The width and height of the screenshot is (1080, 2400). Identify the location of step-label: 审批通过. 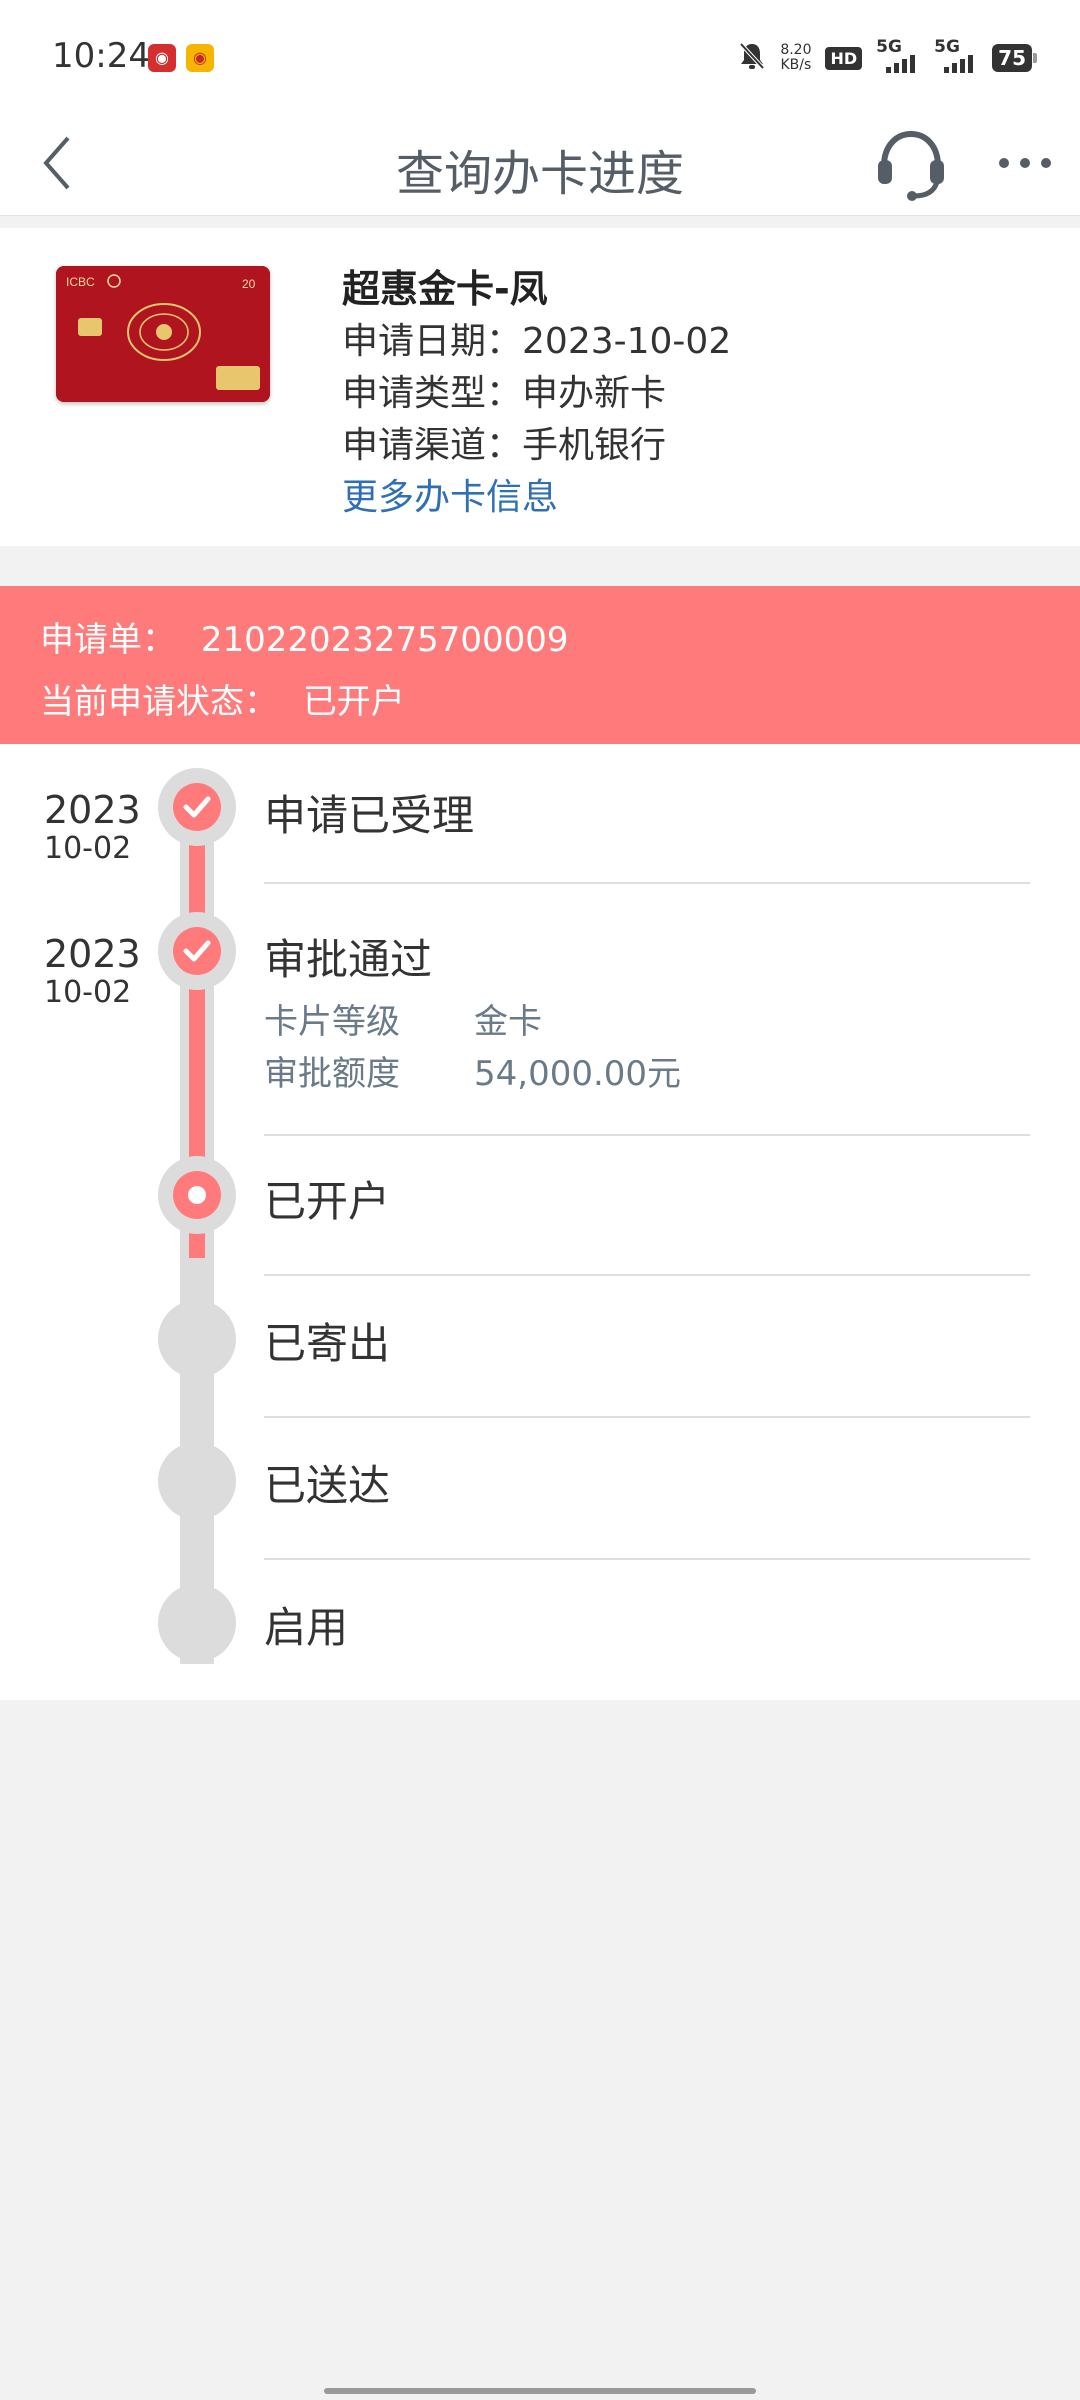
(348, 959).